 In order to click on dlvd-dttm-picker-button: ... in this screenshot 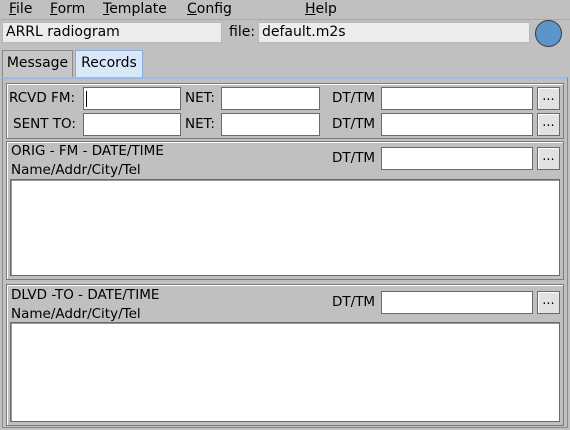, I will do `click(548, 302)`.